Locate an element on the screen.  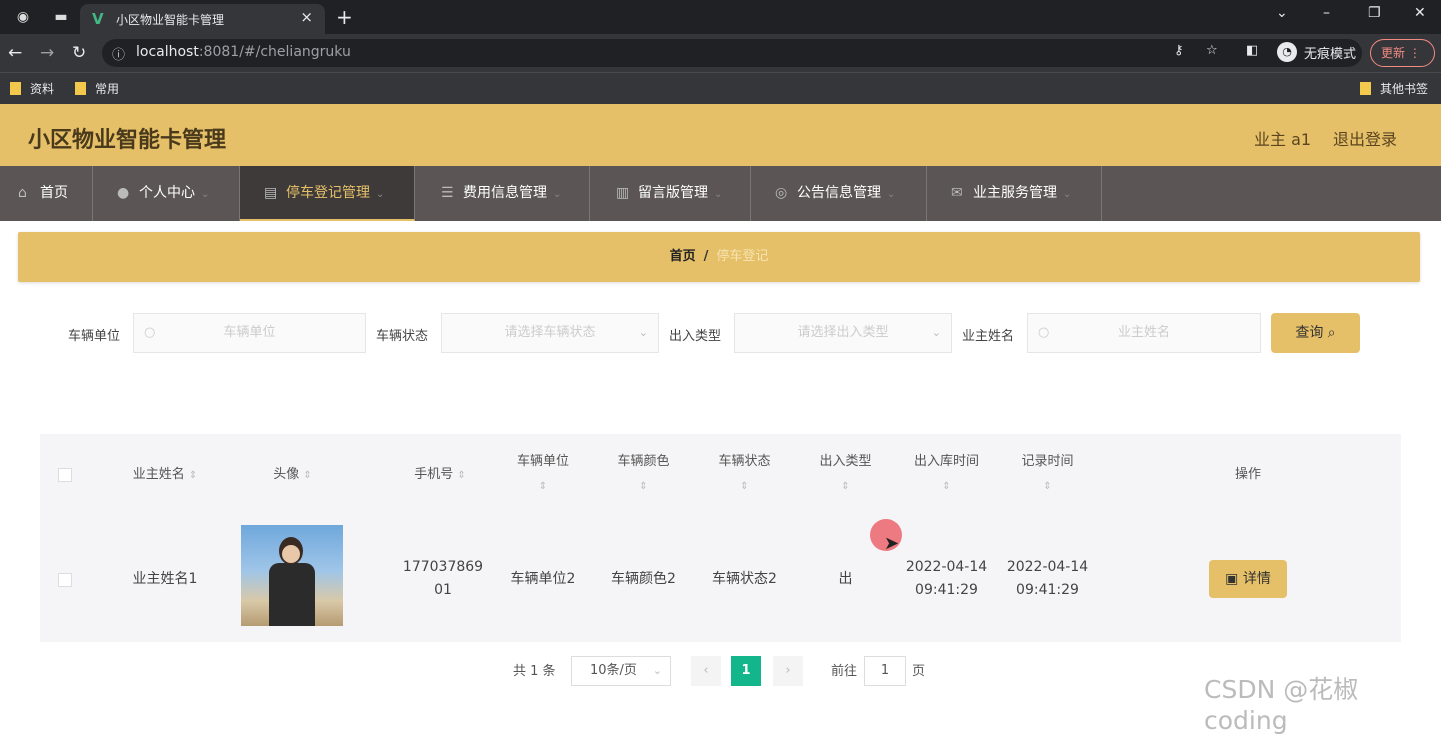
cell-inout-time: 2022-04-14 09:41:29 is located at coordinates (946, 578).